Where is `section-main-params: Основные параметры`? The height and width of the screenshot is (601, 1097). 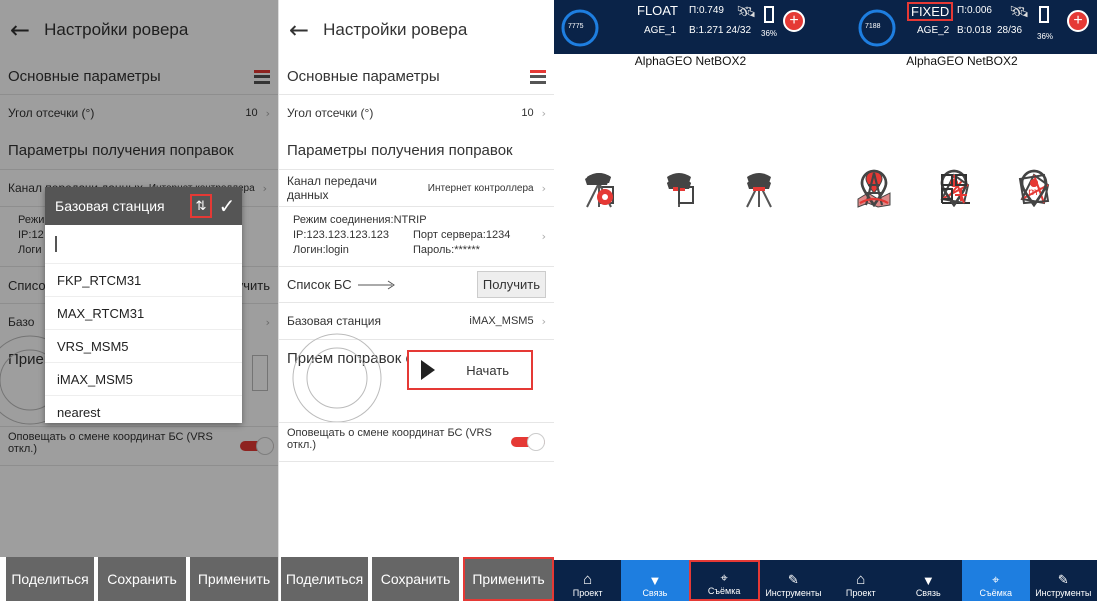 section-main-params: Основные параметры is located at coordinates (416, 76).